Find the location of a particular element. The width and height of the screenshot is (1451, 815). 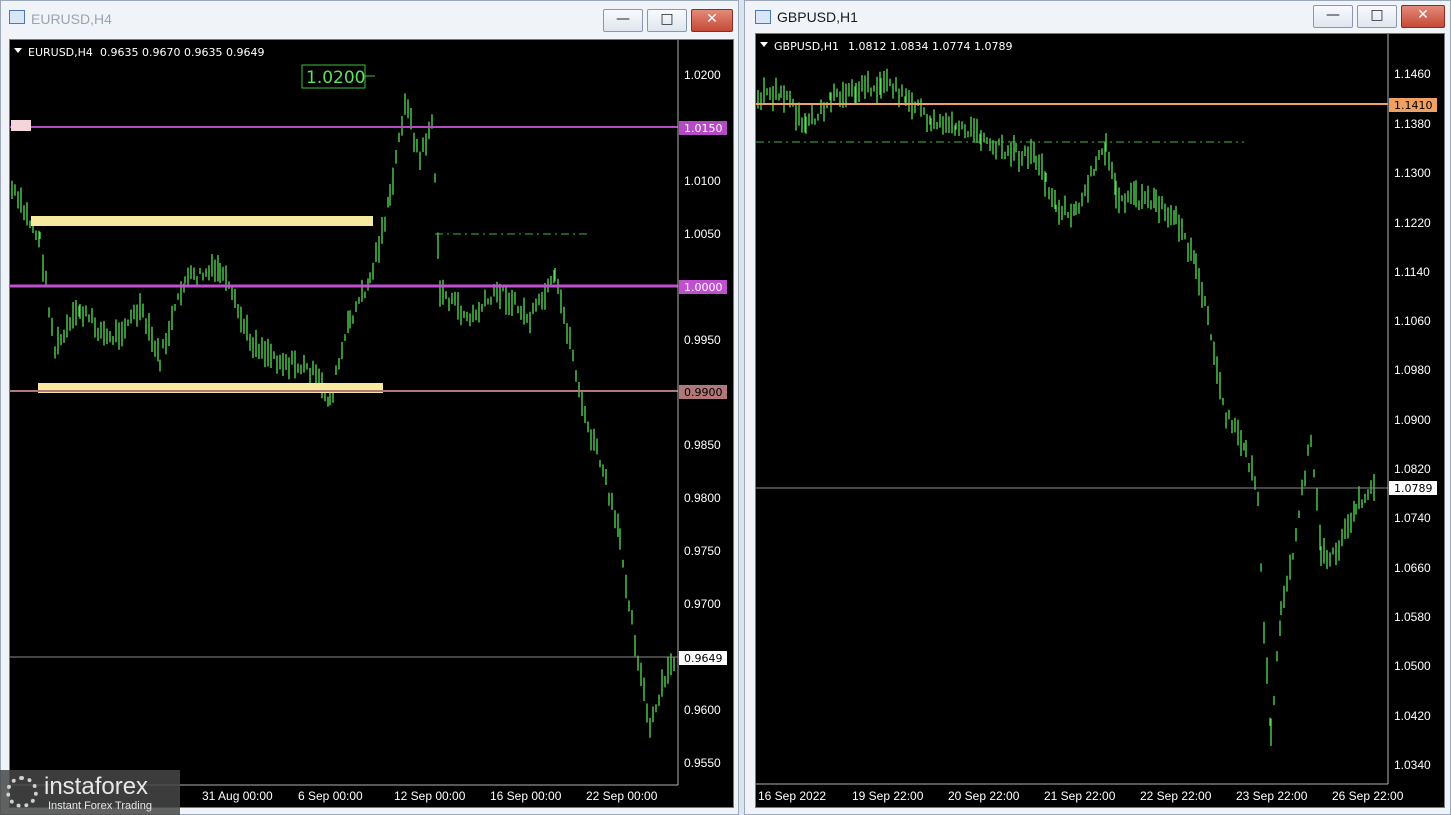

time-tick: 31 Aug 00:00 is located at coordinates (237, 796).